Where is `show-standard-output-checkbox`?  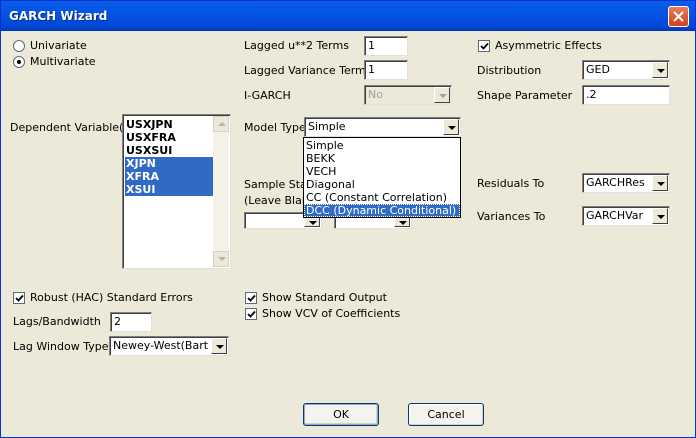
show-standard-output-checkbox is located at coordinates (251, 298).